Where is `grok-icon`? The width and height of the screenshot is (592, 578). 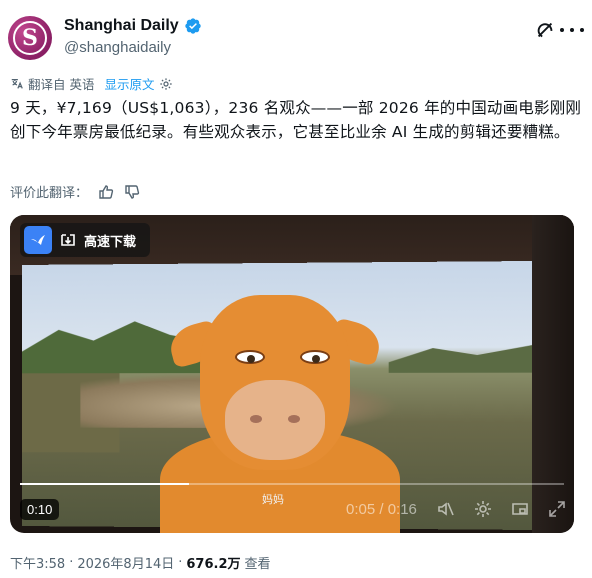
grok-icon is located at coordinates (545, 30).